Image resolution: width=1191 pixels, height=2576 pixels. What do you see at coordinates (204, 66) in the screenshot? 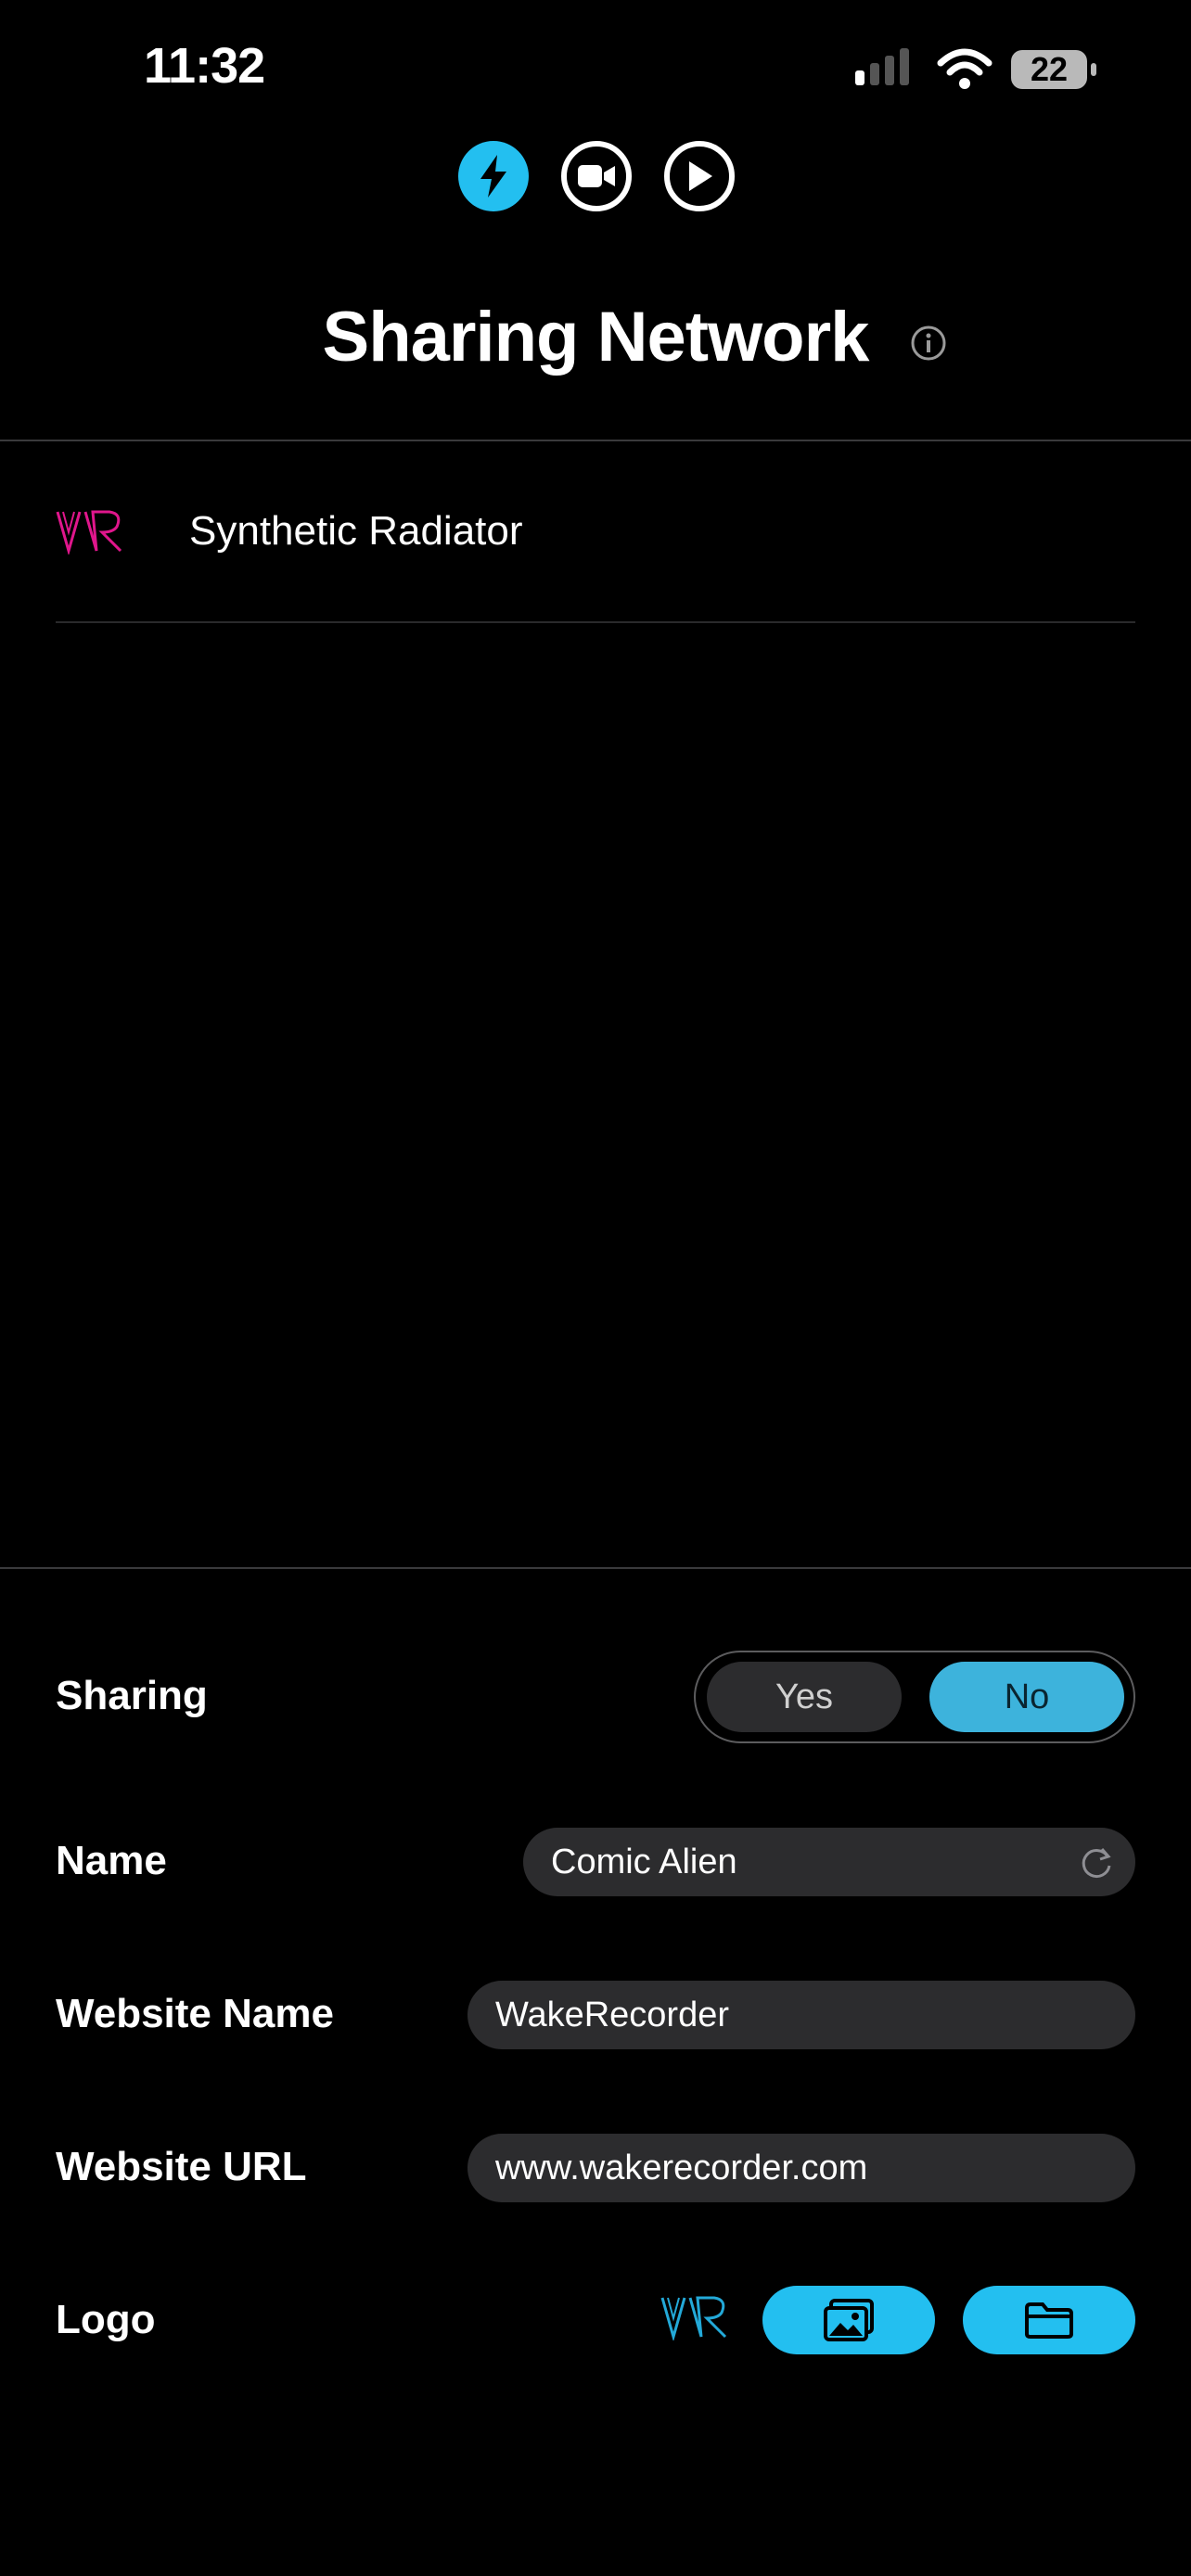
I see `status-time: 11:32` at bounding box center [204, 66].